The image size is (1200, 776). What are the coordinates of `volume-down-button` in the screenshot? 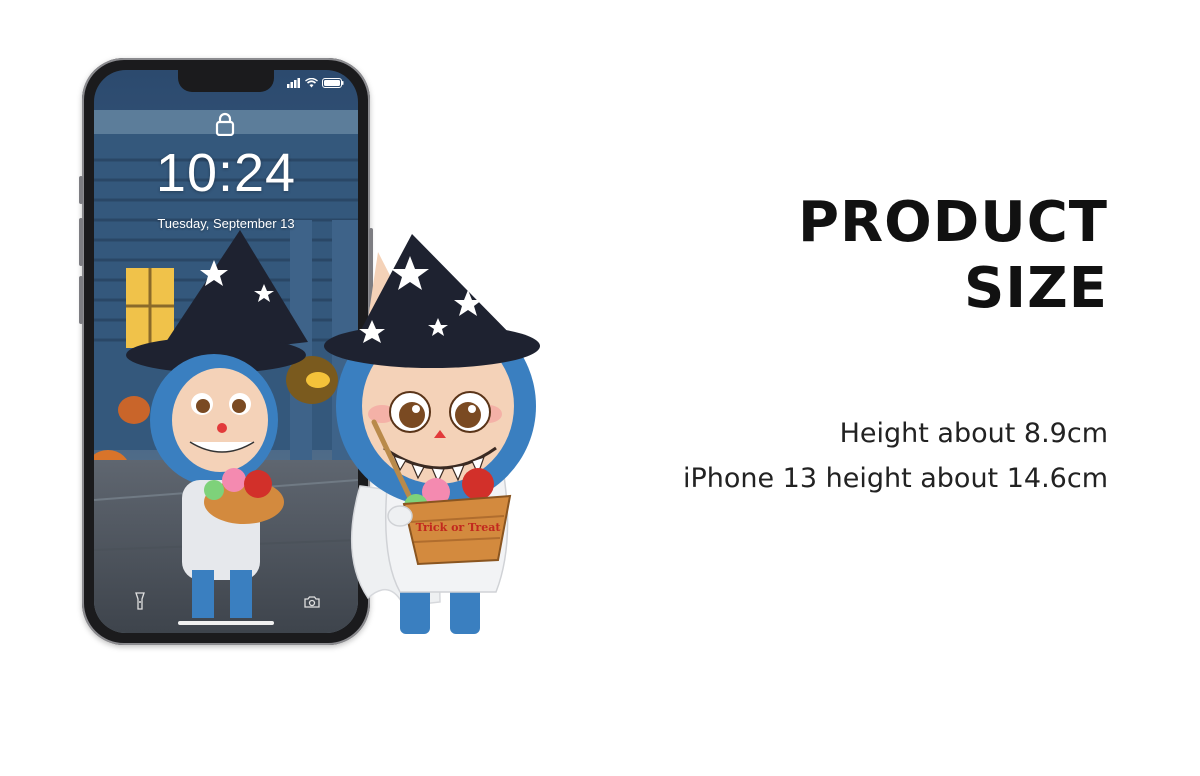 It's located at (81, 300).